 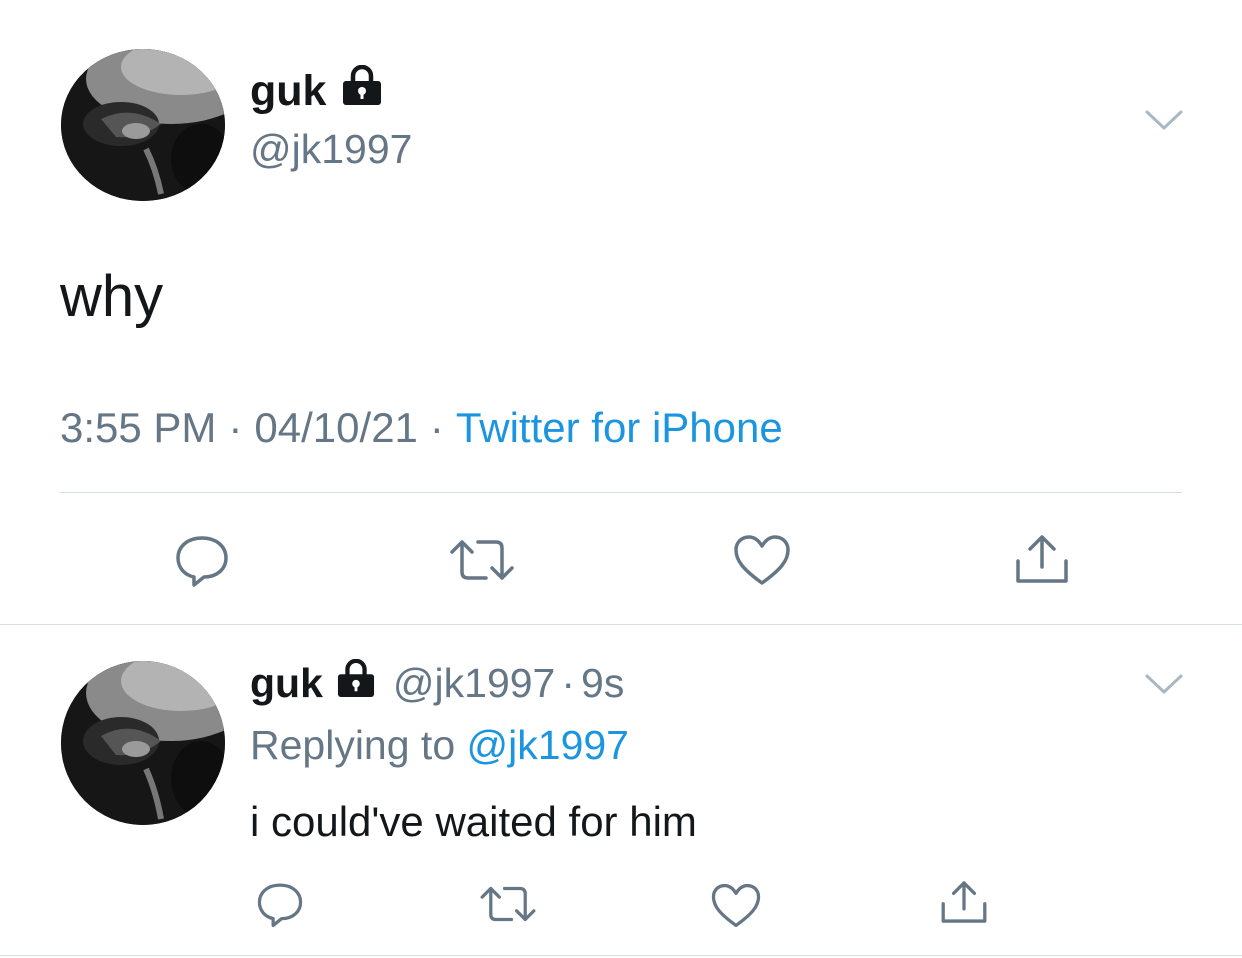 What do you see at coordinates (619, 427) in the screenshot?
I see `tweet-source-link: Twitter for iPhone` at bounding box center [619, 427].